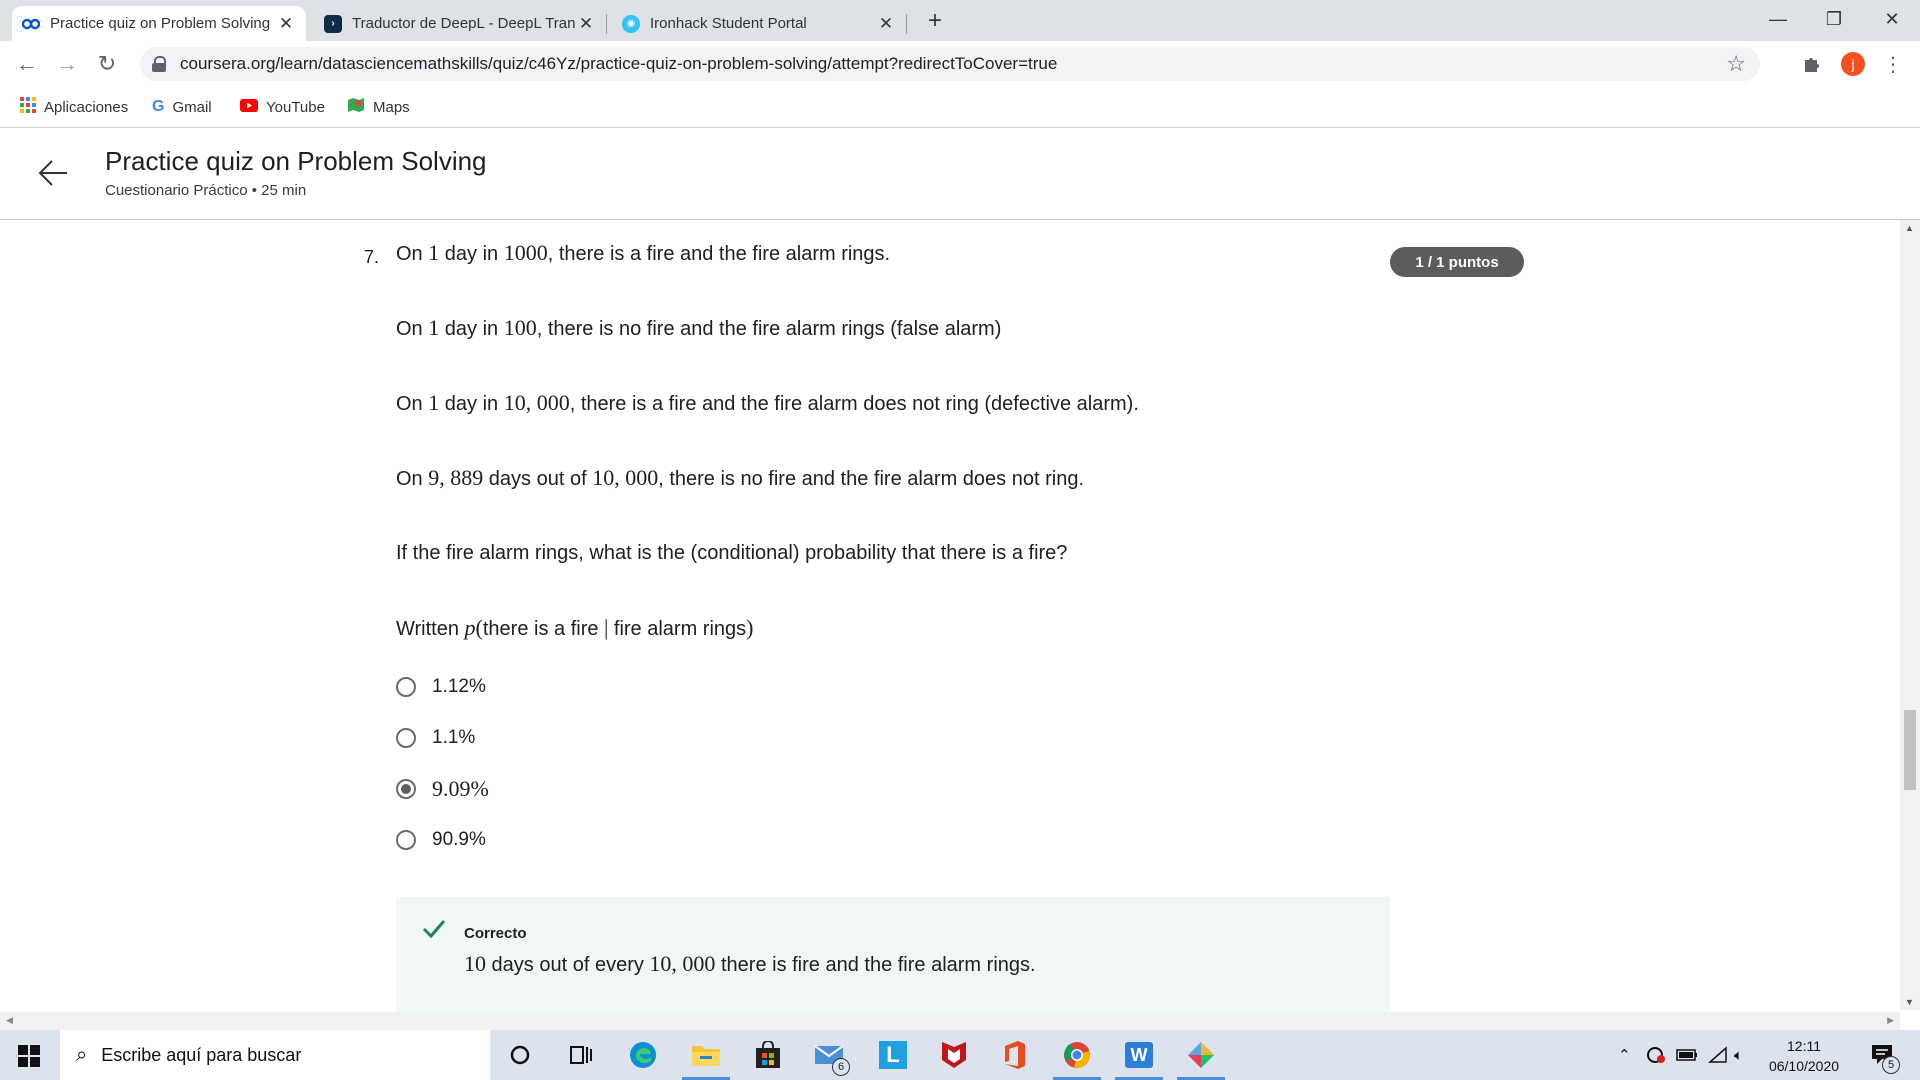 Image resolution: width=1920 pixels, height=1080 pixels. What do you see at coordinates (1804, 1056) in the screenshot?
I see `system-clock: 12:11 06/10/2020` at bounding box center [1804, 1056].